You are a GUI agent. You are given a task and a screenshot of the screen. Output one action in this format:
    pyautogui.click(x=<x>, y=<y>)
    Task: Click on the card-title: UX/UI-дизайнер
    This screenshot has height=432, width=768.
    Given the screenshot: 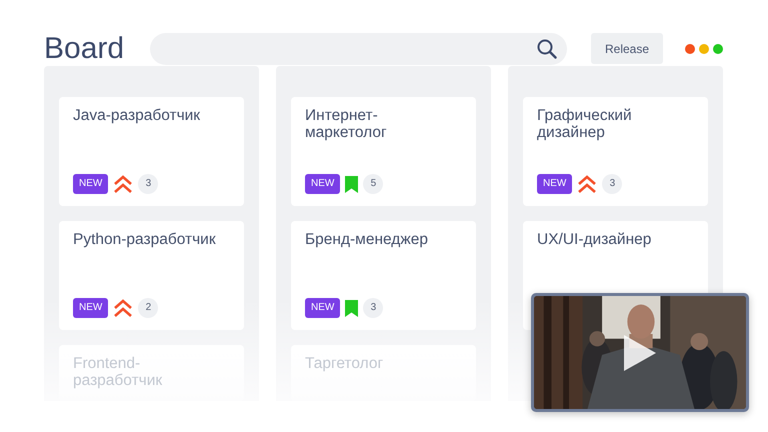 What is the action you would take?
    pyautogui.click(x=594, y=239)
    